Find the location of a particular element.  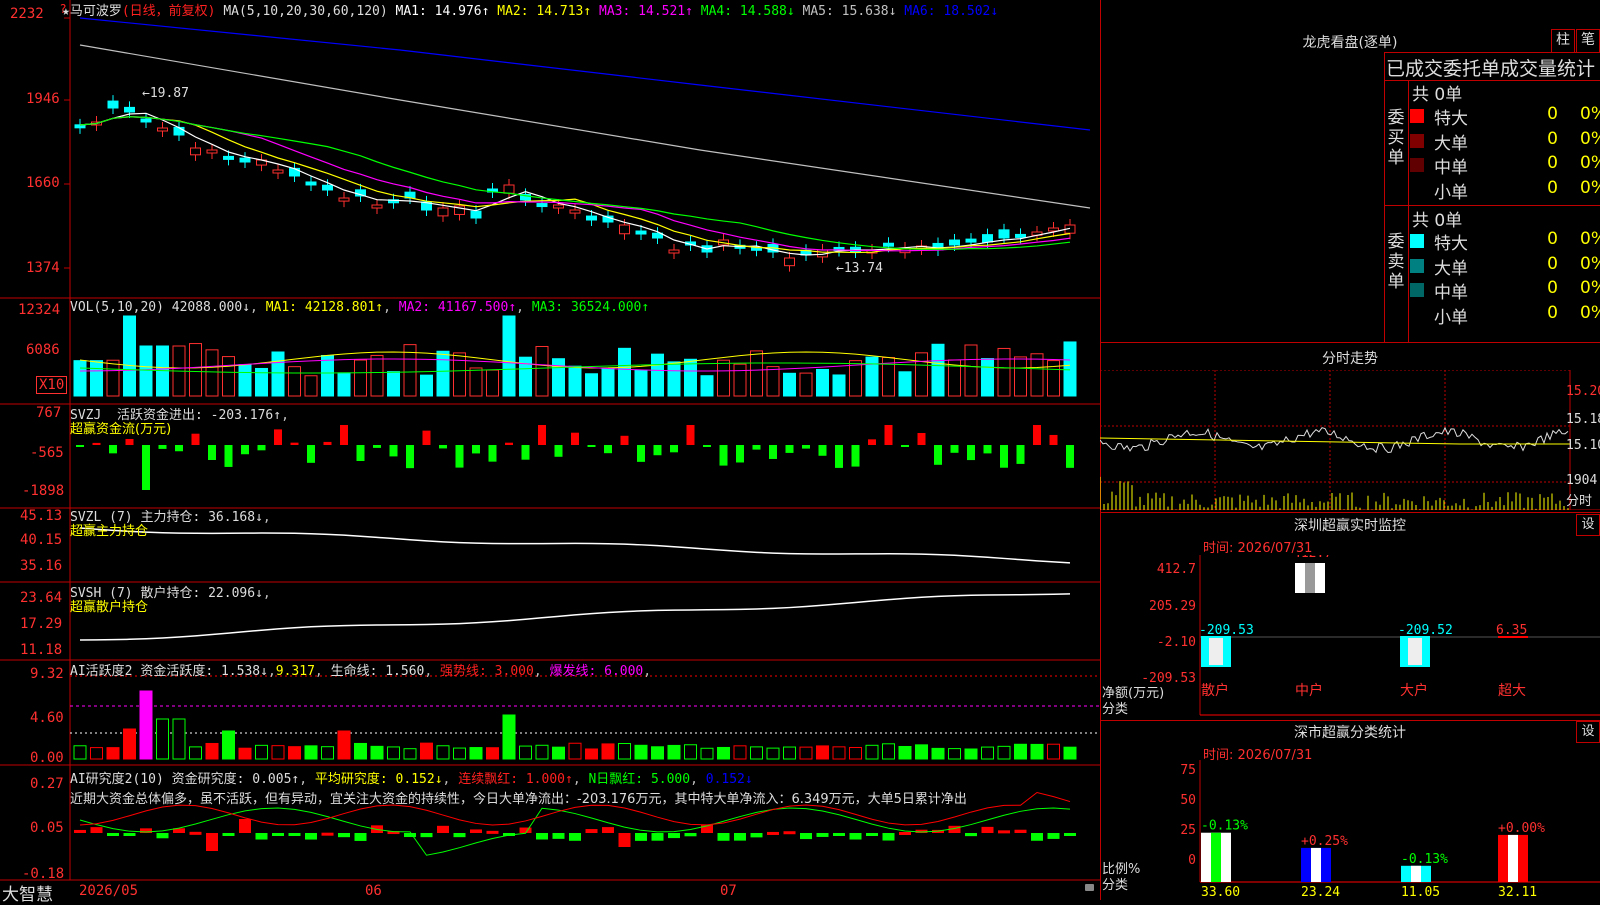

ma1-line is located at coordinates (575, 184).